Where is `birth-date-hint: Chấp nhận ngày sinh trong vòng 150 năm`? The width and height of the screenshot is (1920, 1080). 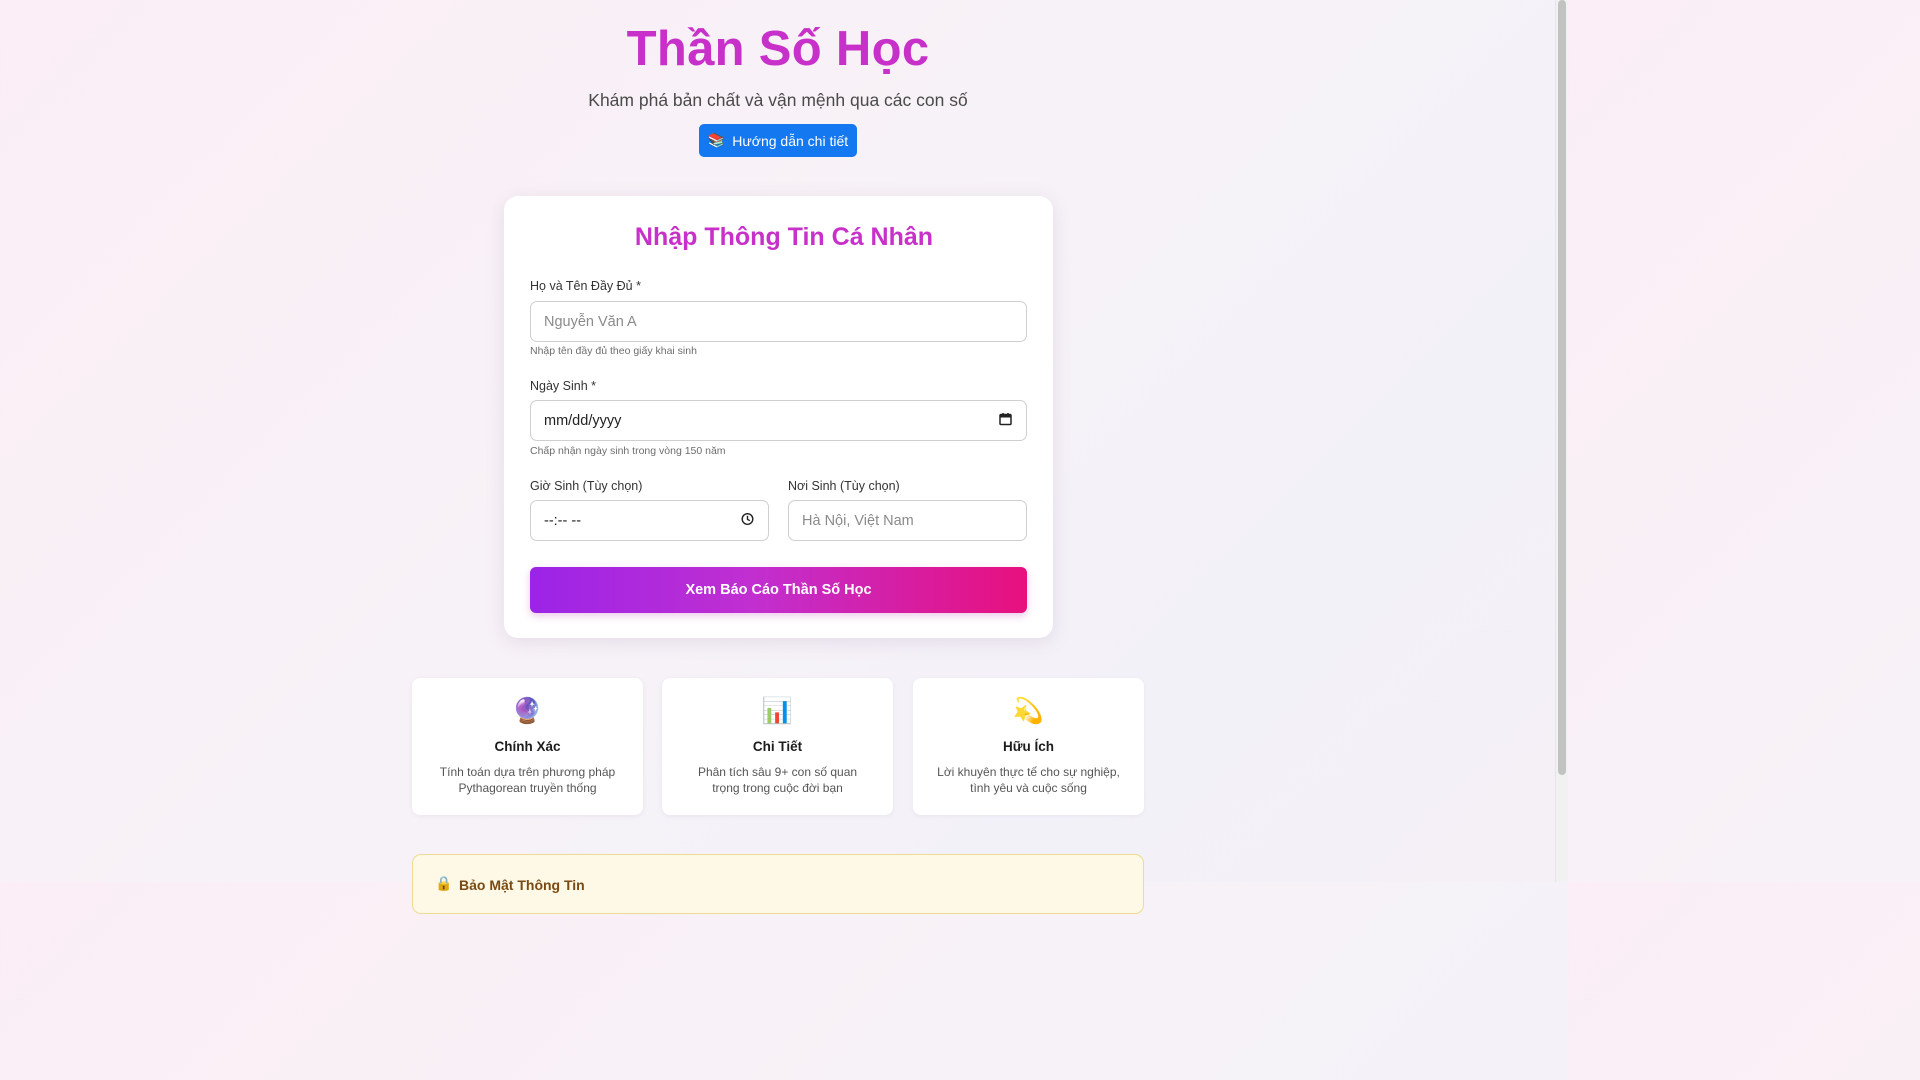 birth-date-hint: Chấp nhận ngày sinh trong vòng 150 năm is located at coordinates (628, 451).